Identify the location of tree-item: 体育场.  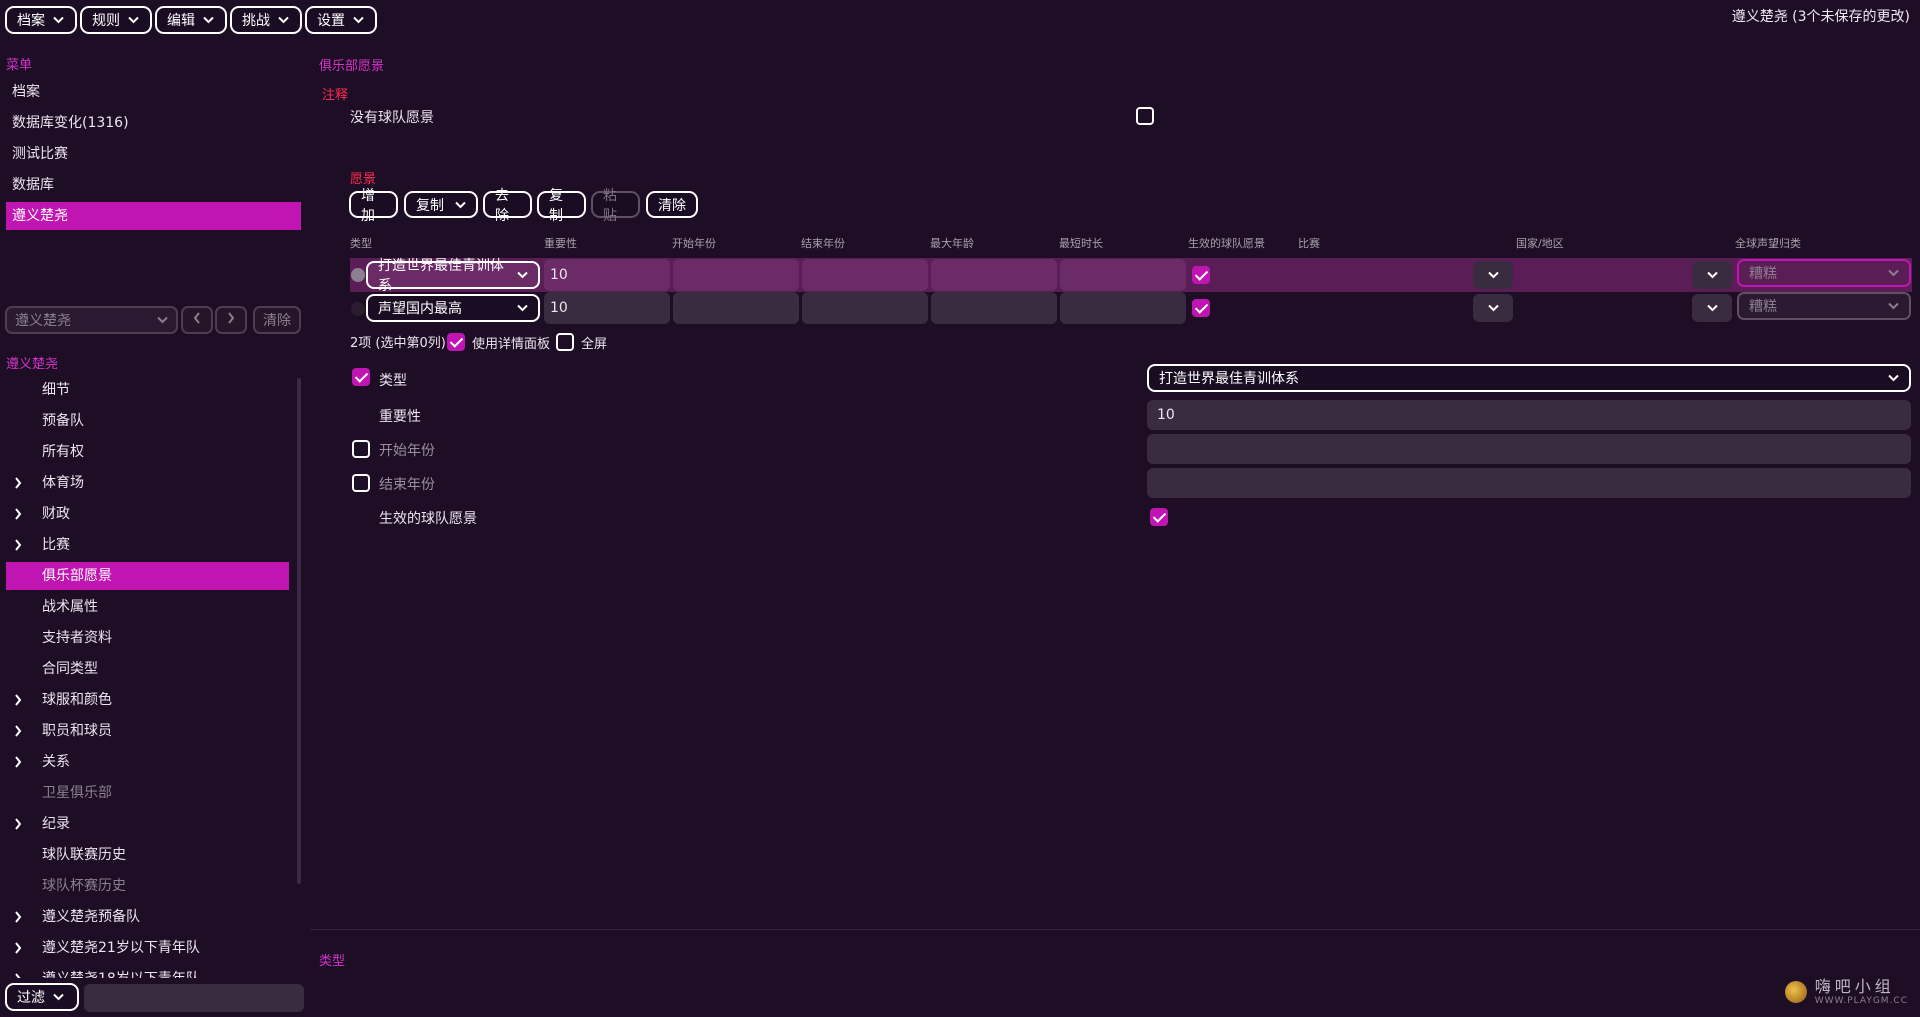
(147, 483).